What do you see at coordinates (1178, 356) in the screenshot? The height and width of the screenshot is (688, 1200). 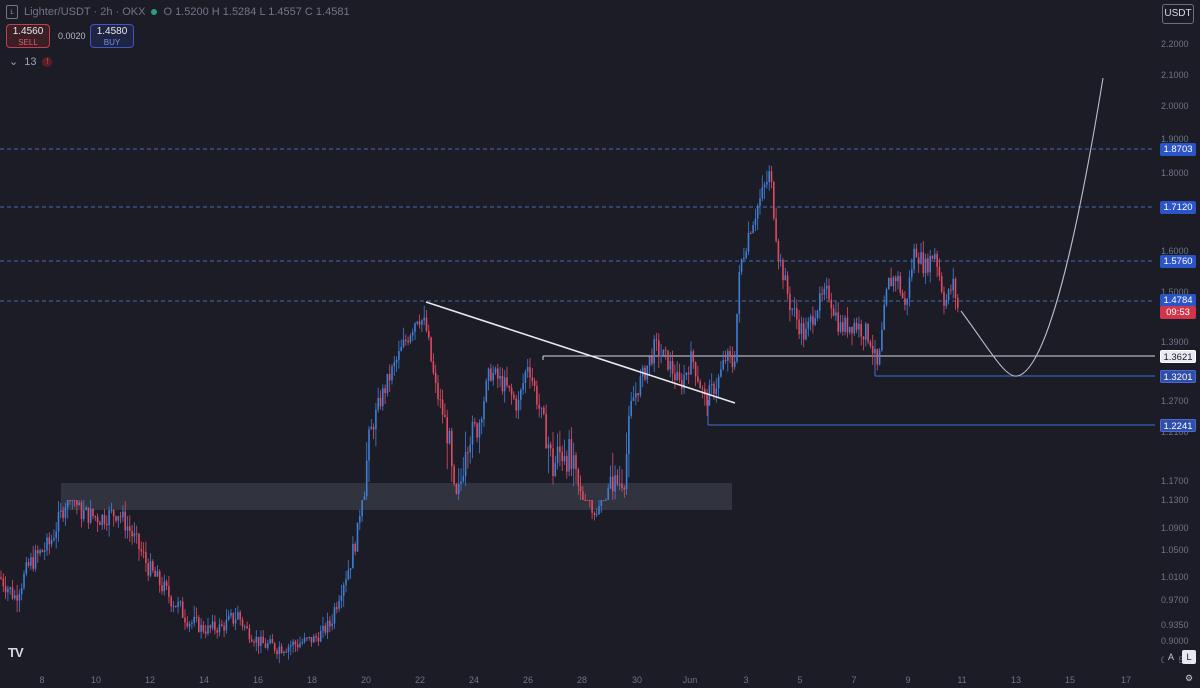 I see `price-tag-resistance: 1.3621` at bounding box center [1178, 356].